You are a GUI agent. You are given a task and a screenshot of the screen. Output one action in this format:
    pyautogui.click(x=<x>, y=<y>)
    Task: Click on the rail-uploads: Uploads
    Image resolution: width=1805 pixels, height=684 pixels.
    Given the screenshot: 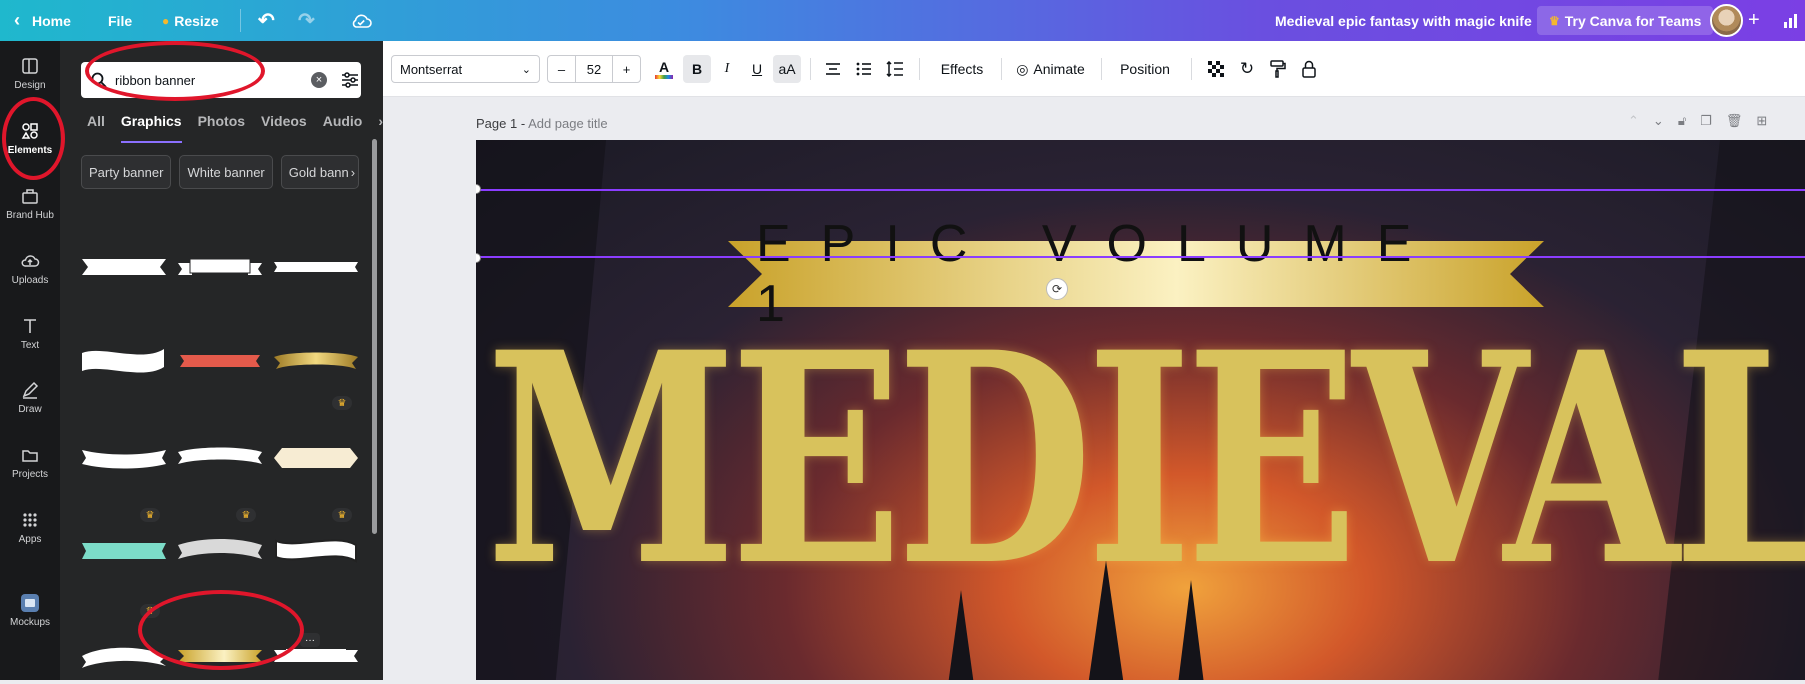 What is the action you would take?
    pyautogui.click(x=30, y=268)
    